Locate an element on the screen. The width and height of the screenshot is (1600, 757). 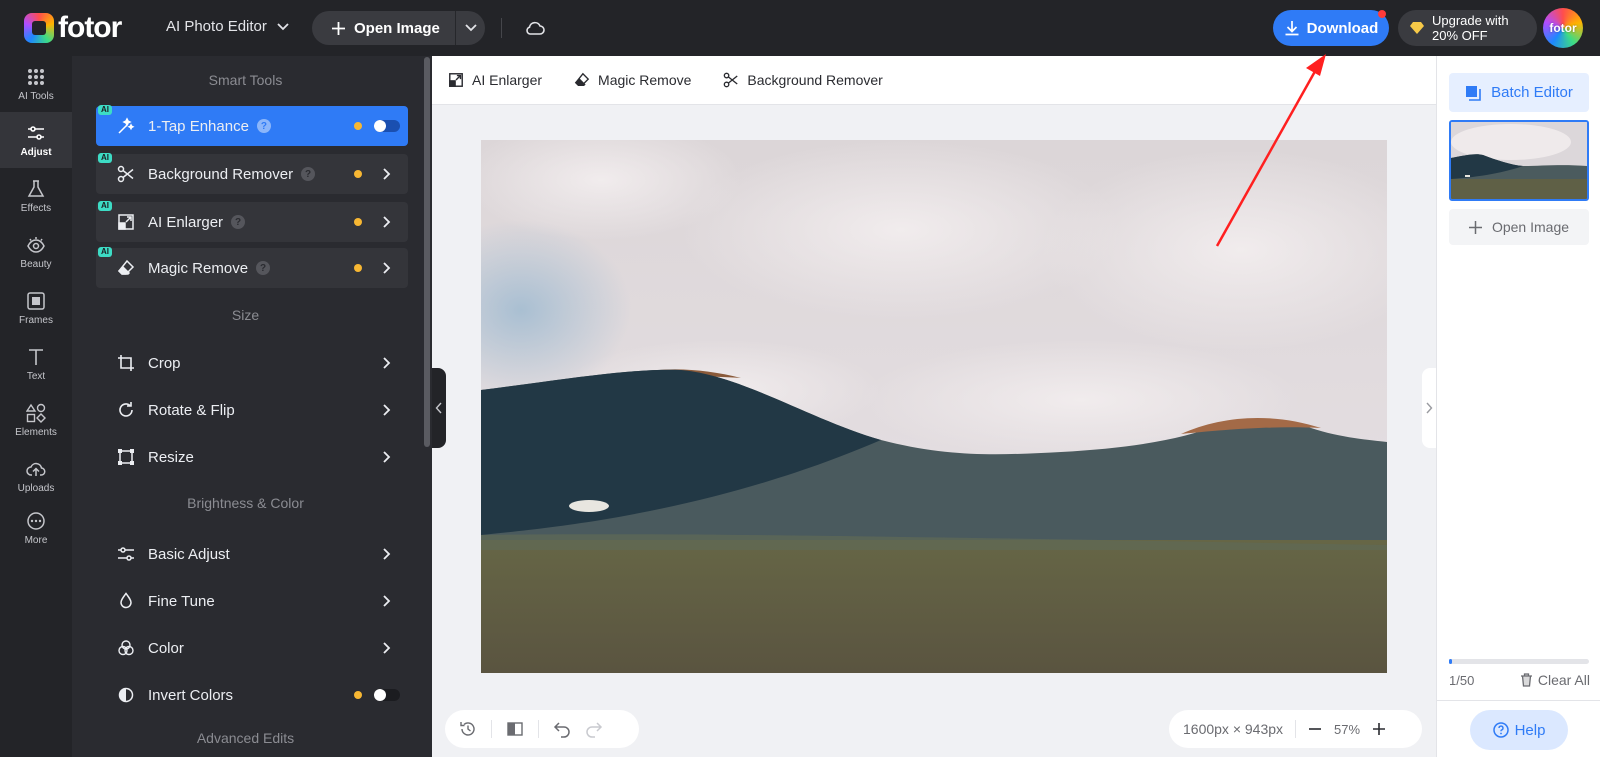
rail-item-beauty: Beauty is located at coordinates (36, 252).